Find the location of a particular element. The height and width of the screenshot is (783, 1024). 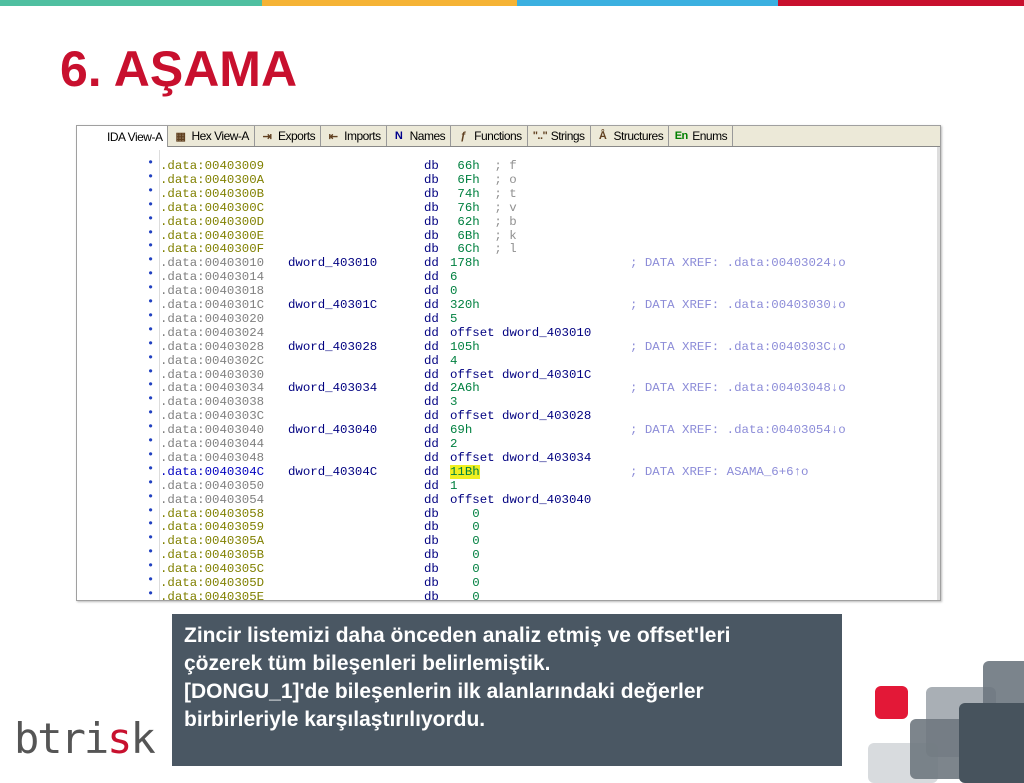

tab-label: Imports is located at coordinates (362, 136).